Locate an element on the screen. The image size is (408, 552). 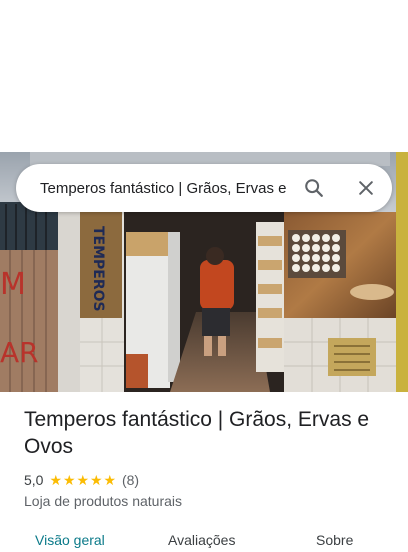
place-category: Loja de produtos naturais is located at coordinates (209, 501).